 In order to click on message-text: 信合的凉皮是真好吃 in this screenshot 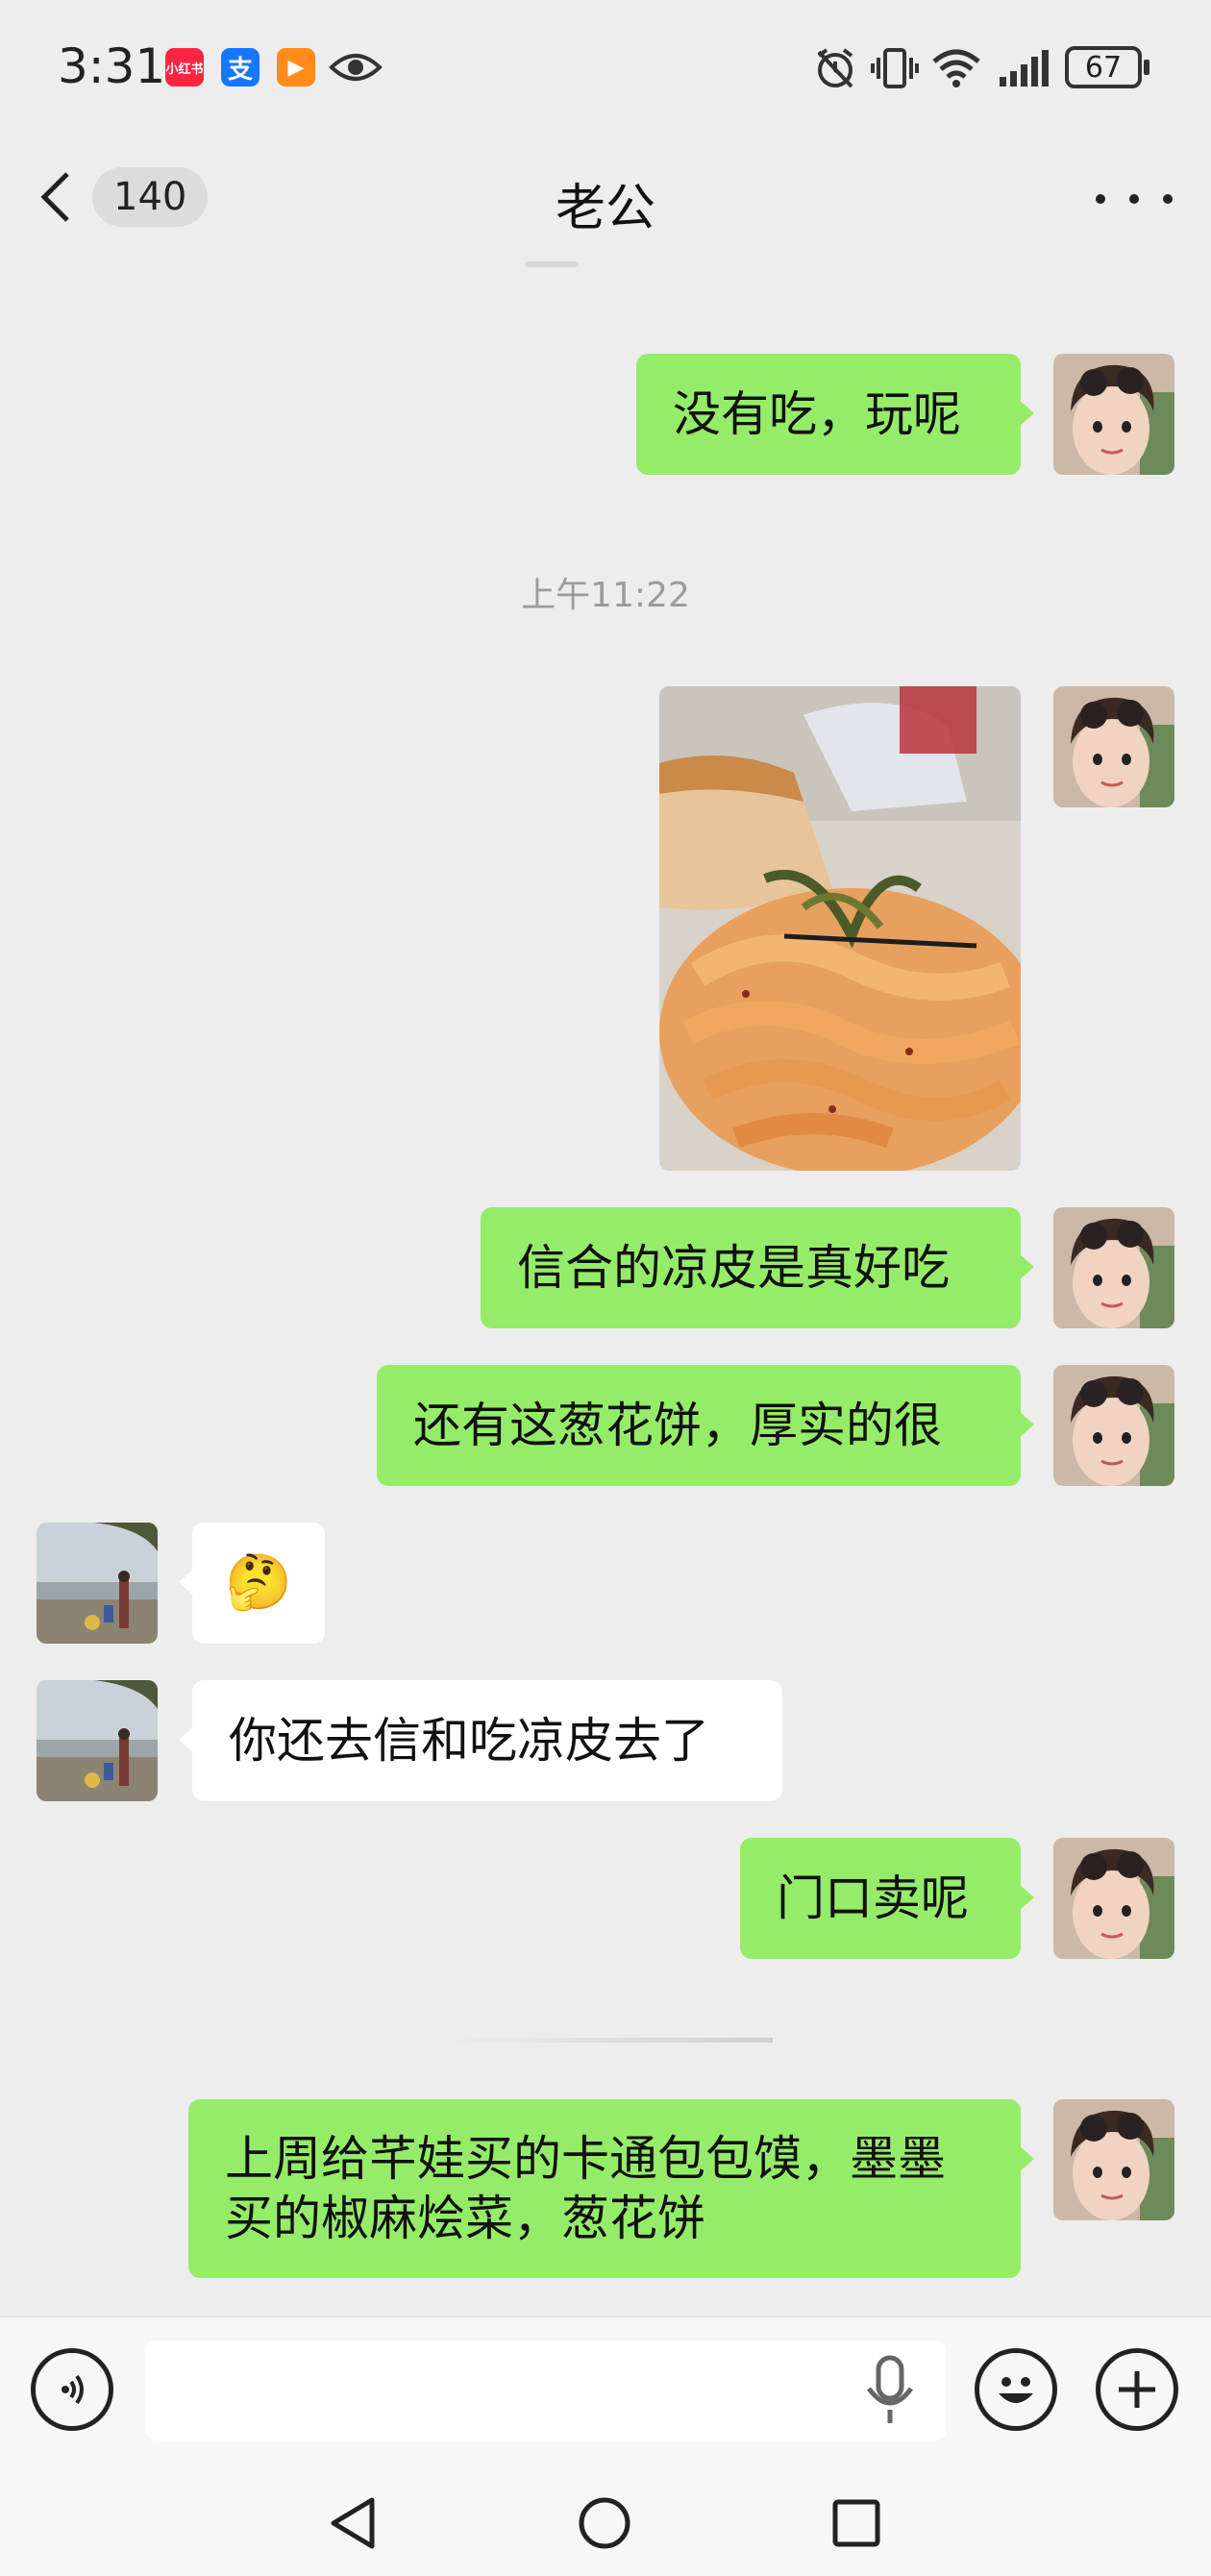, I will do `click(733, 1268)`.